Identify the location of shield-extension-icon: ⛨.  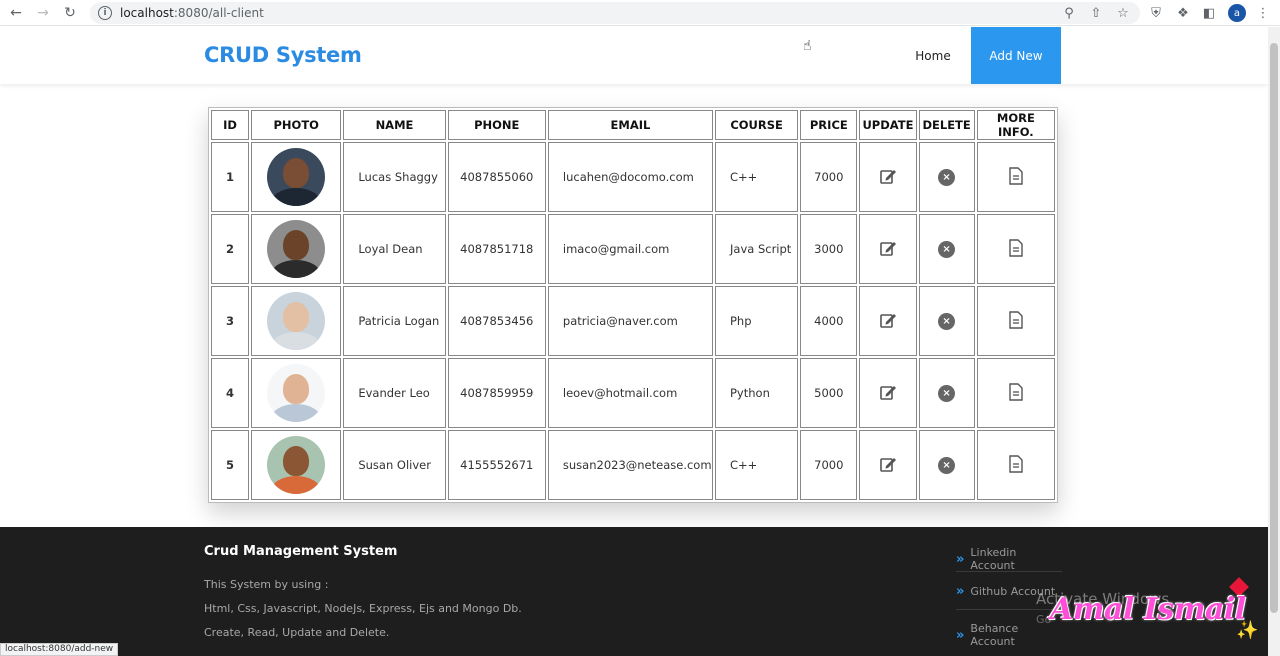
(1156, 13).